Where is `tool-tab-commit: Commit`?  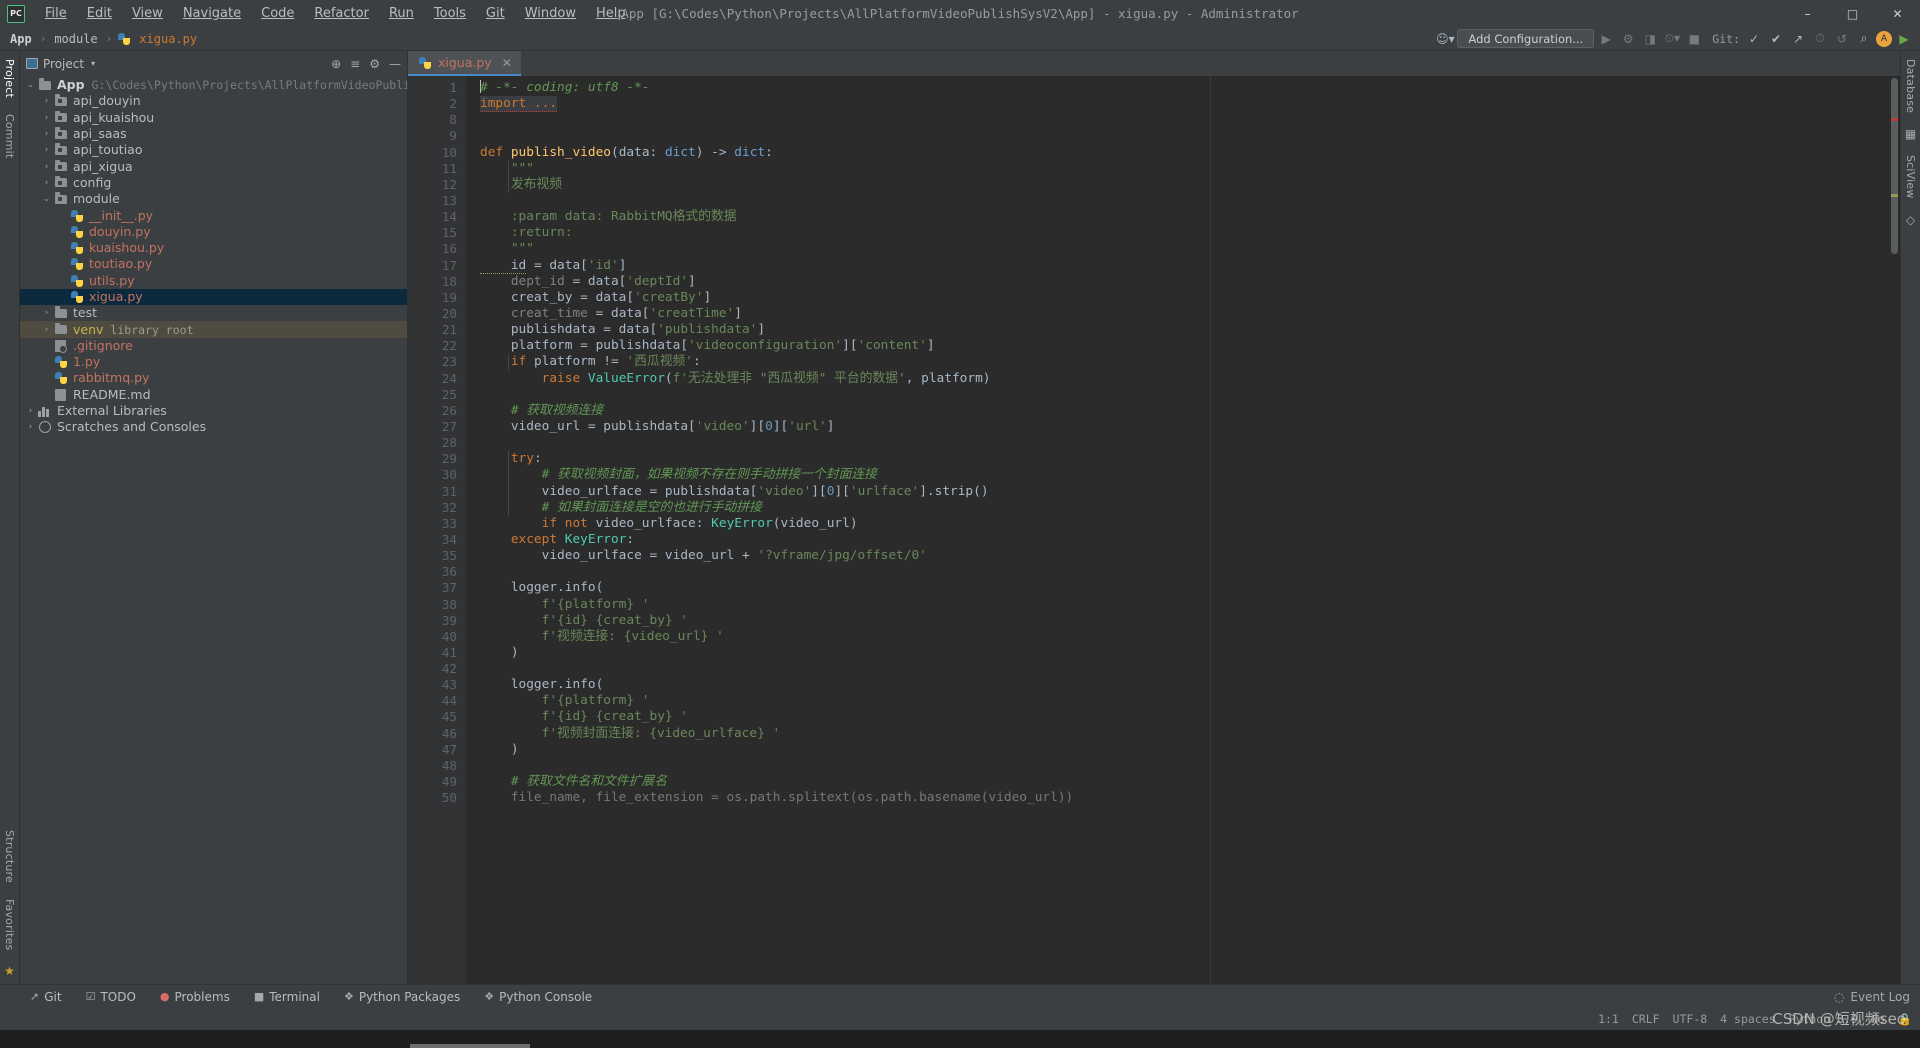 tool-tab-commit: Commit is located at coordinates (9, 136).